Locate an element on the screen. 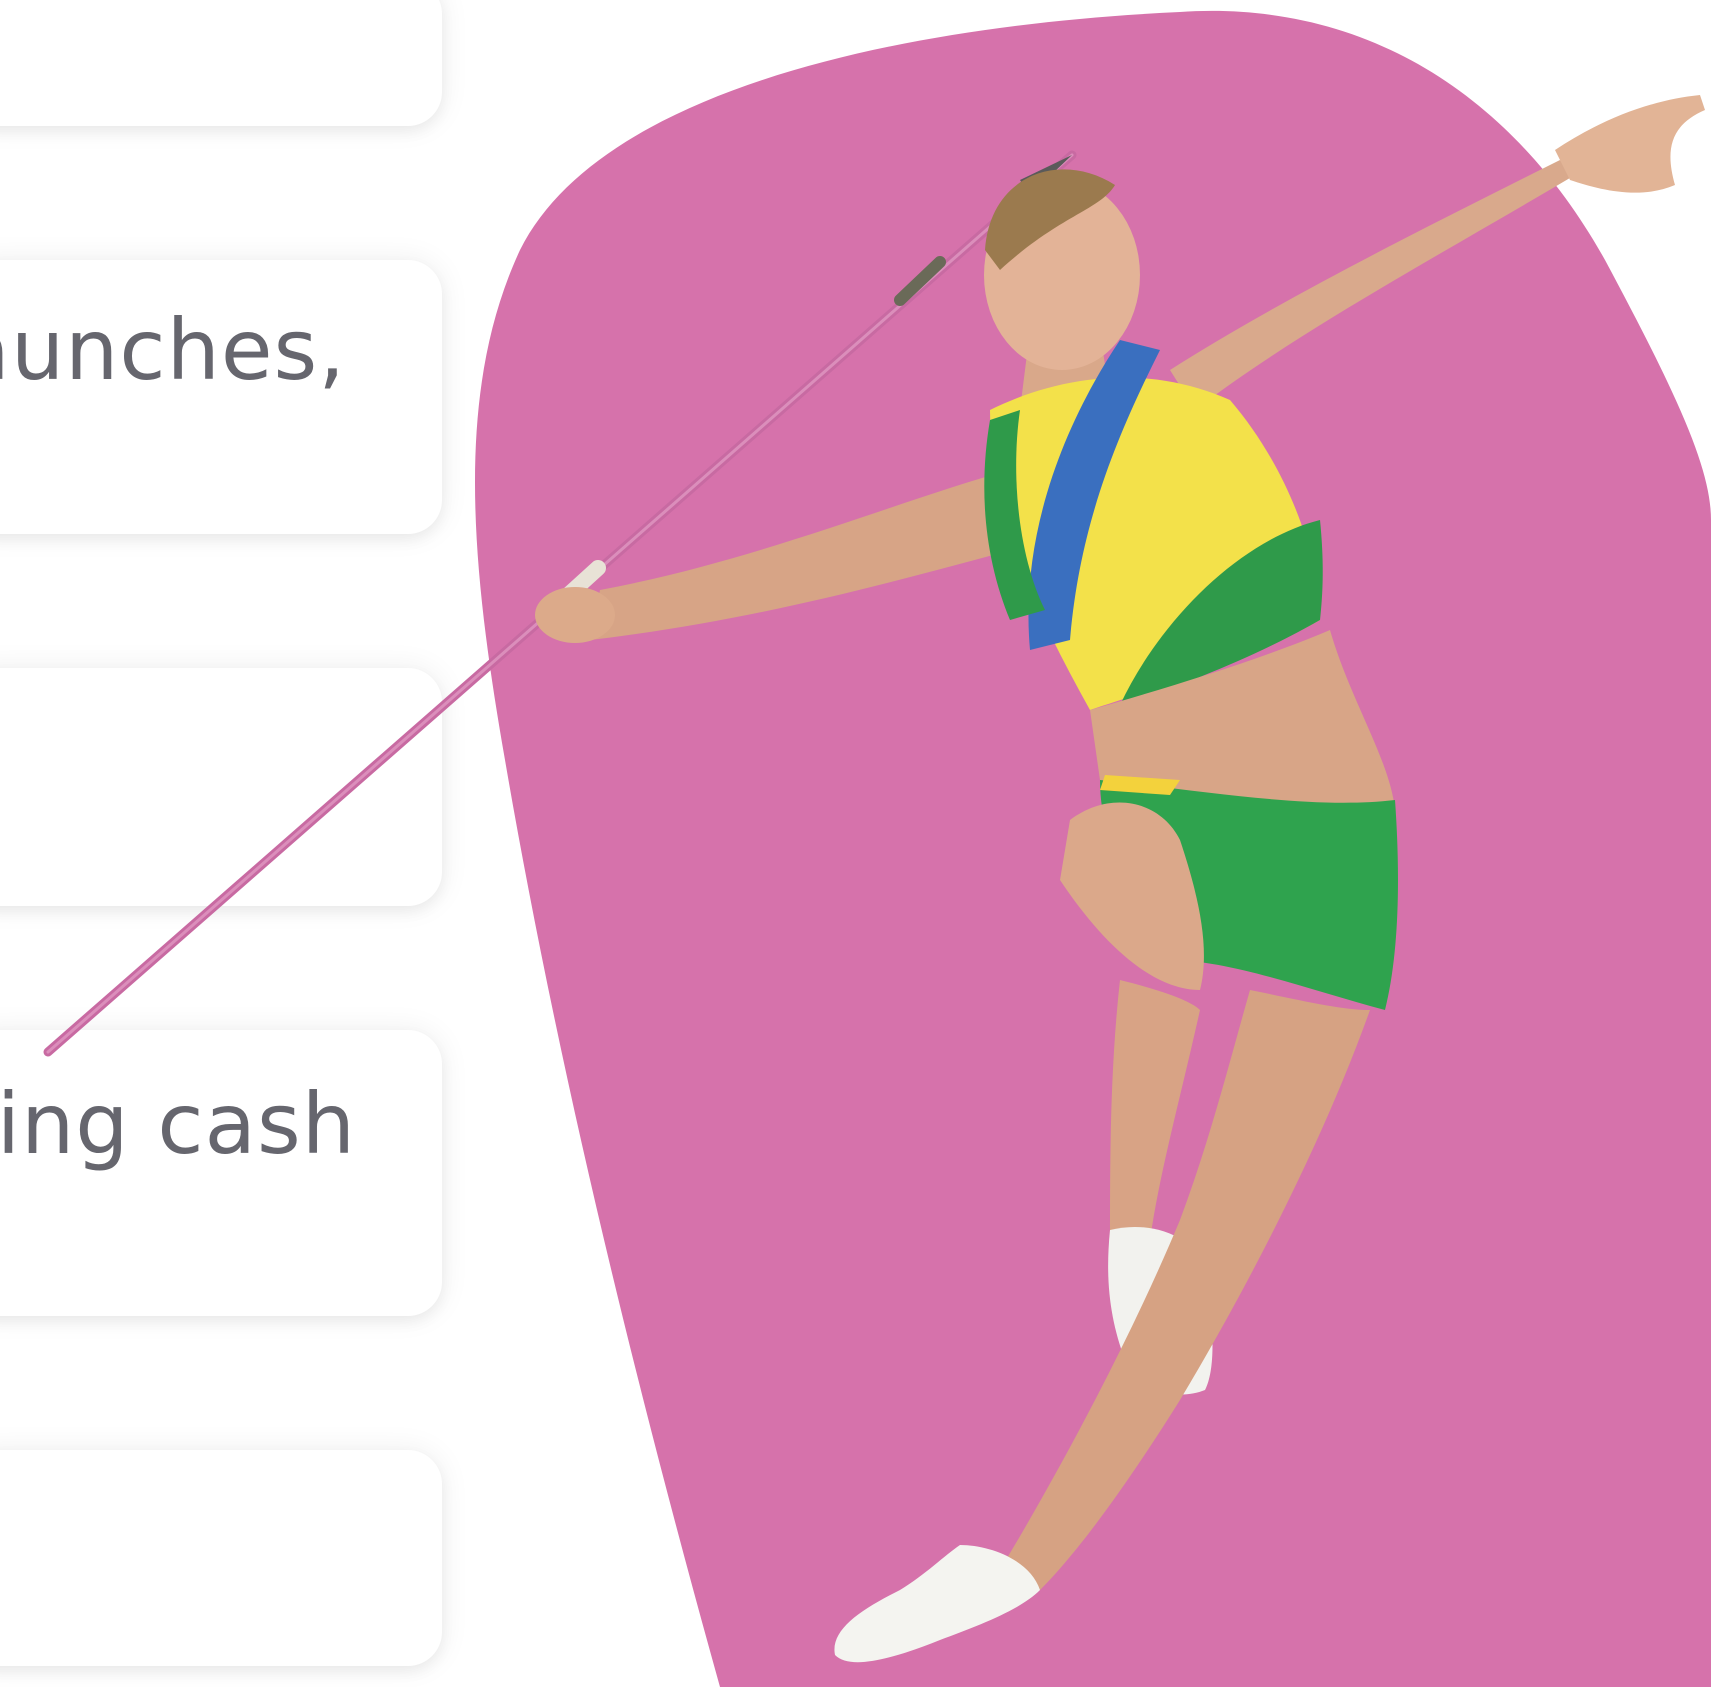 The width and height of the screenshot is (1711, 1687). feature-card: aunches, is located at coordinates (221, 397).